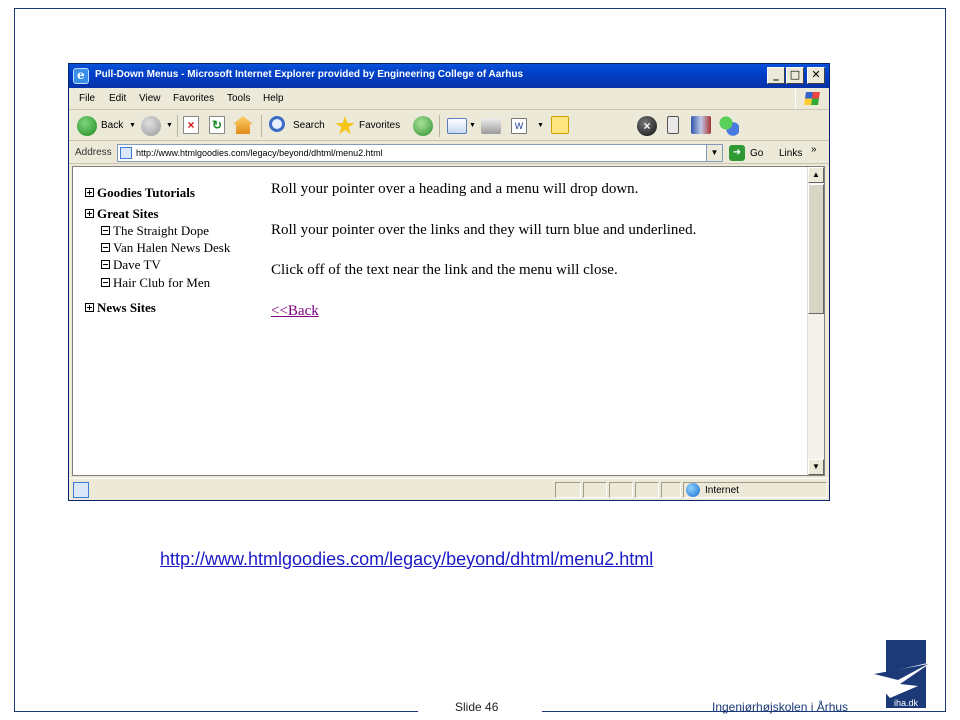 The height and width of the screenshot is (720, 960). Describe the element at coordinates (132, 125) in the screenshot. I see `back-dropdown-icon: ▼` at that location.